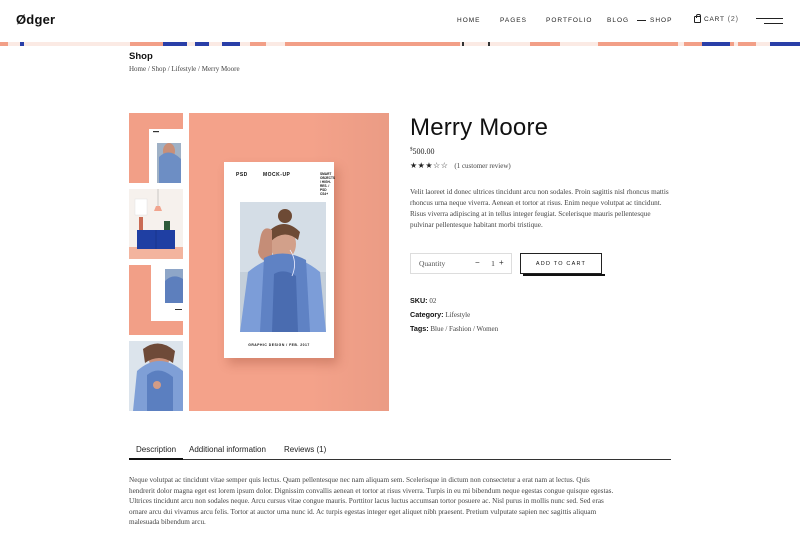 This screenshot has height=541, width=800. What do you see at coordinates (433, 301) in the screenshot?
I see `sku-value: 02` at bounding box center [433, 301].